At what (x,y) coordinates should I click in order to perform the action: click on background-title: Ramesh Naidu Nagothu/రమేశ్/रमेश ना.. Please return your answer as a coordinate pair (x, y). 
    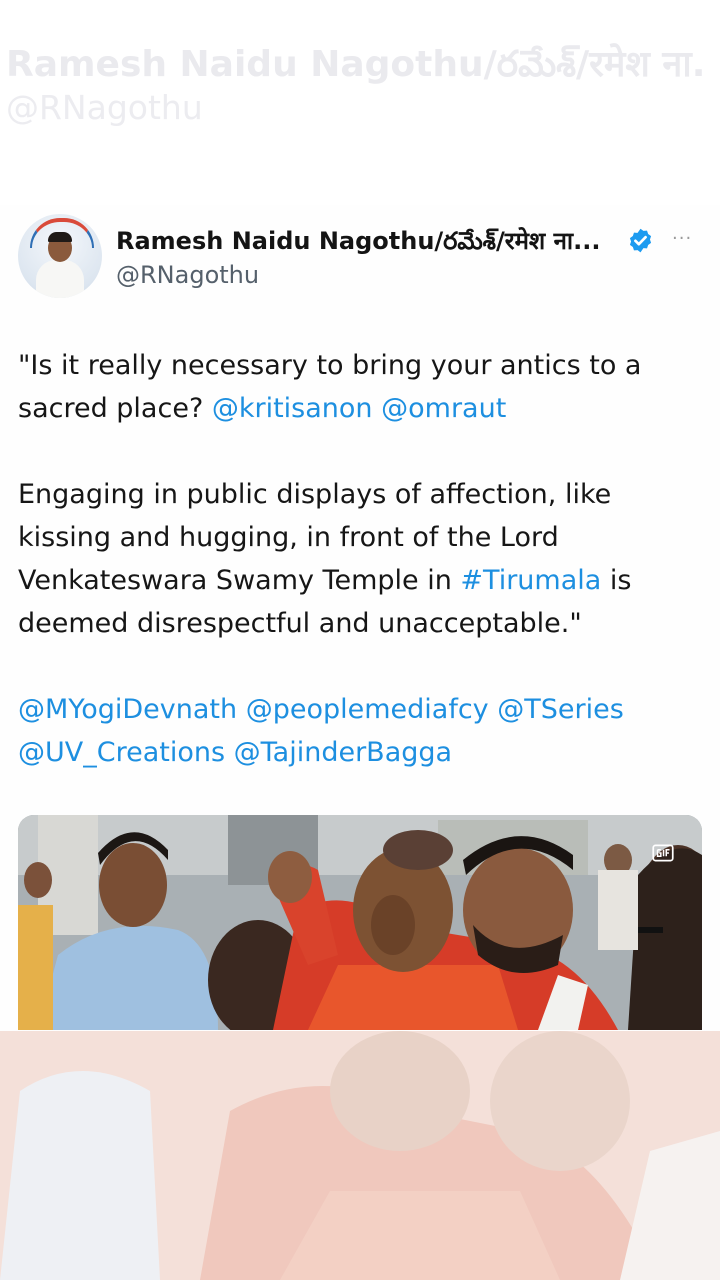
    Looking at the image, I should click on (356, 64).